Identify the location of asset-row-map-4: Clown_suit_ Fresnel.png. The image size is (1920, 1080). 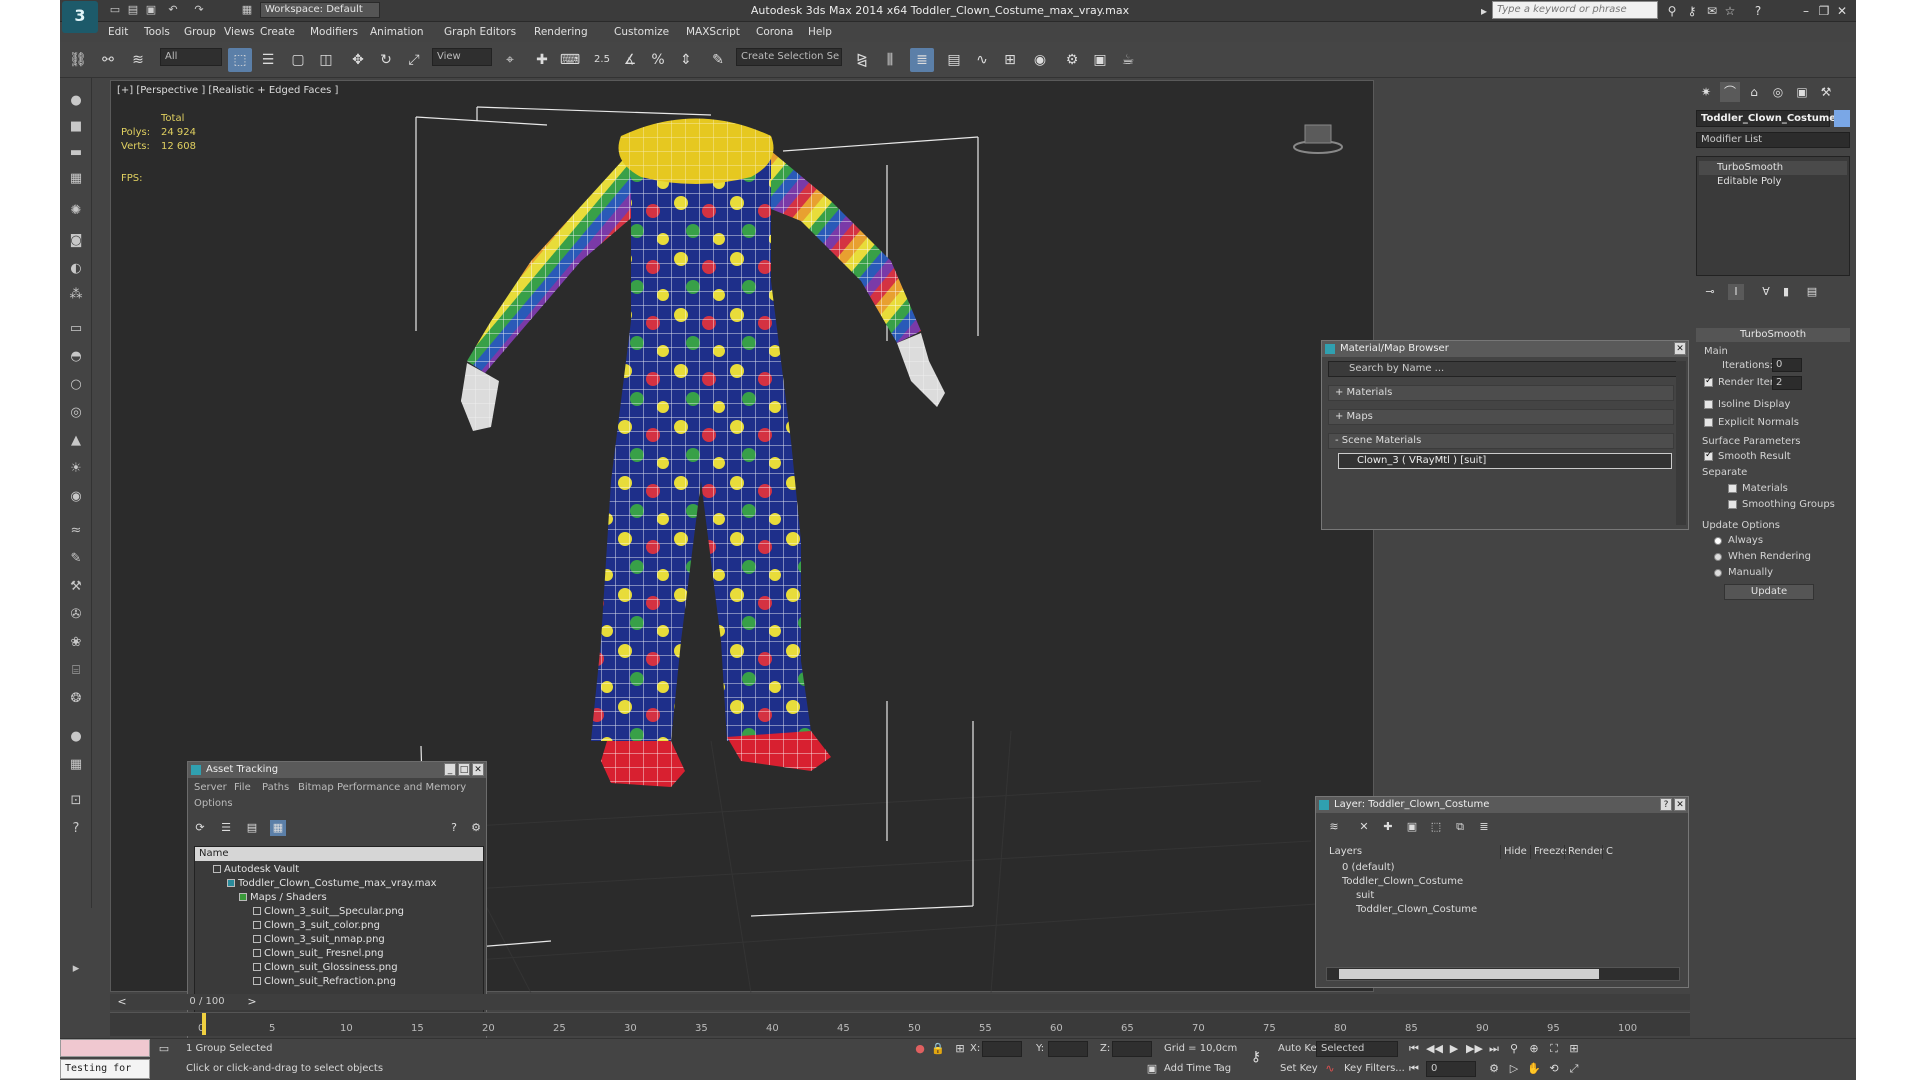
(318, 954).